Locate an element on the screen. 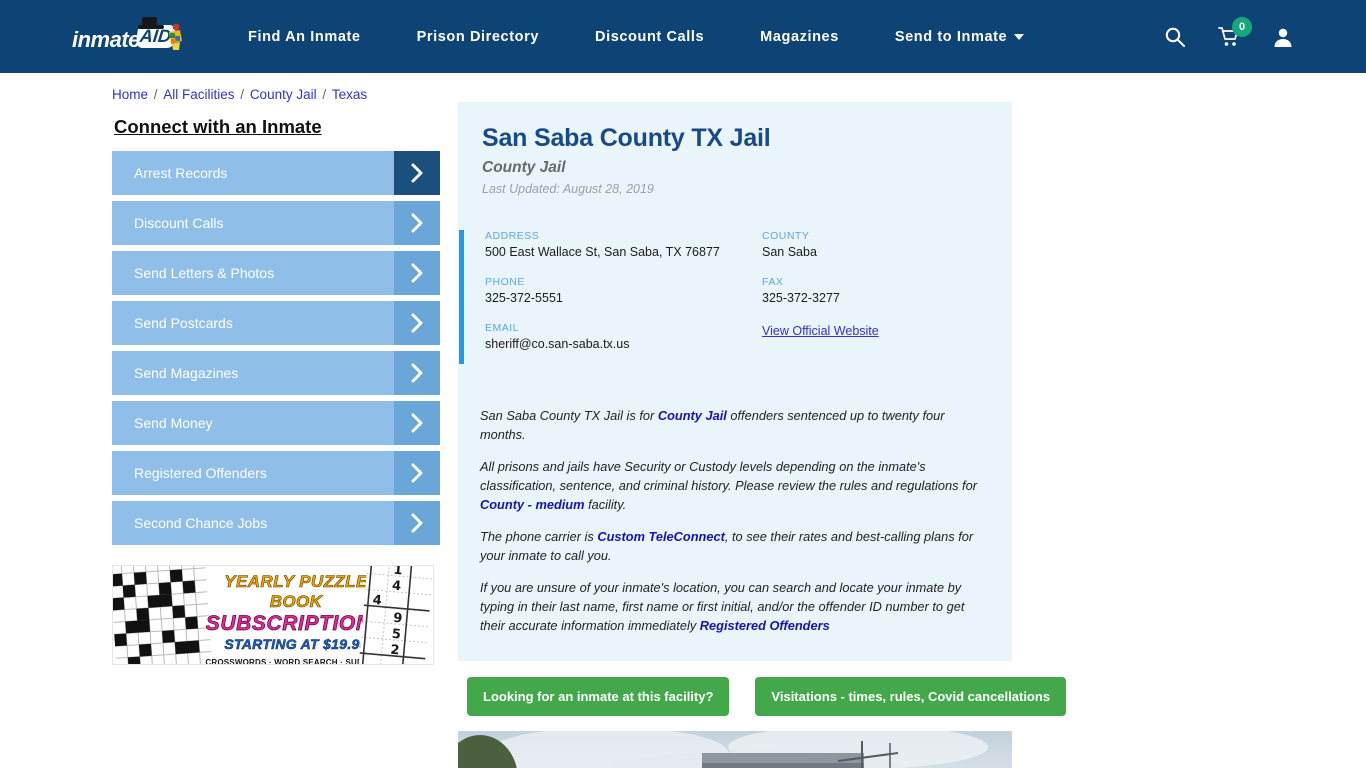  sidebar-item-label: Send Magazines is located at coordinates (186, 373).